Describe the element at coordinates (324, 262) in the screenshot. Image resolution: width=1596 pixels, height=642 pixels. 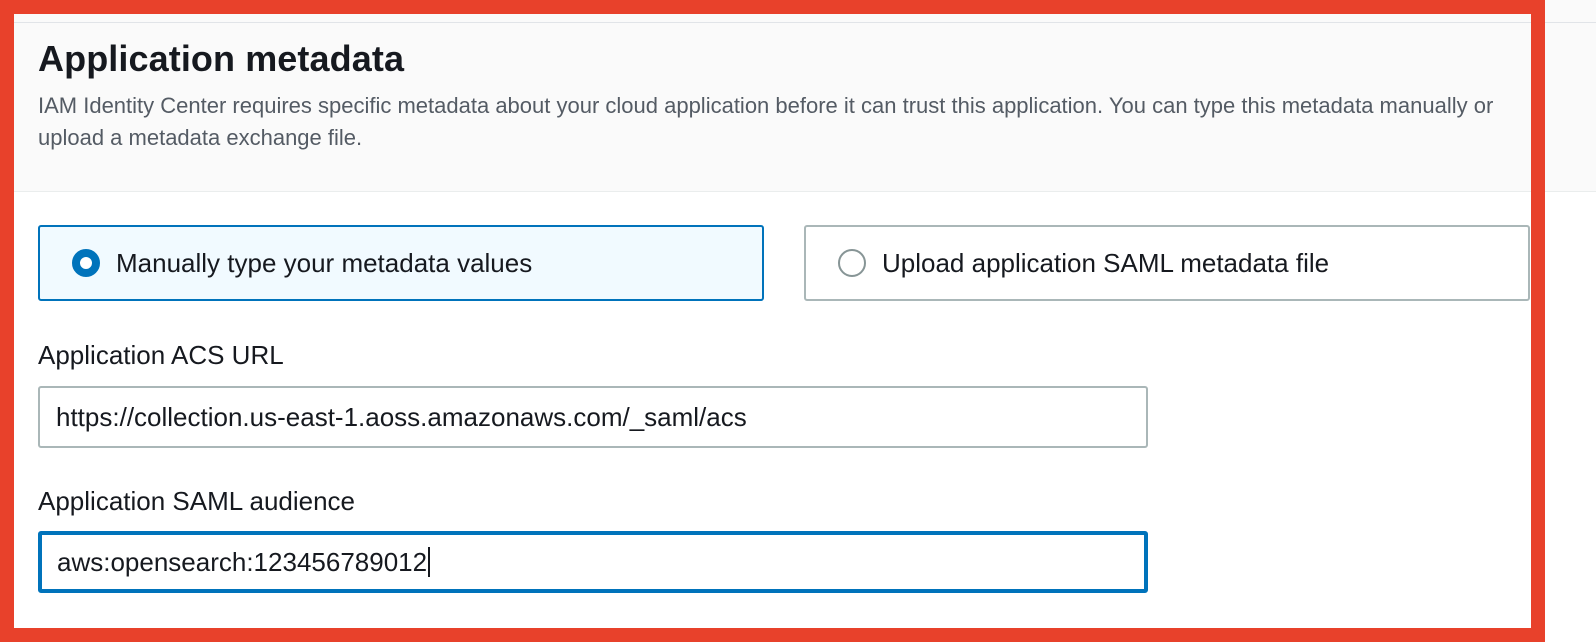
I see `radio-label-manual-entry: Manually type your metadata values` at that location.